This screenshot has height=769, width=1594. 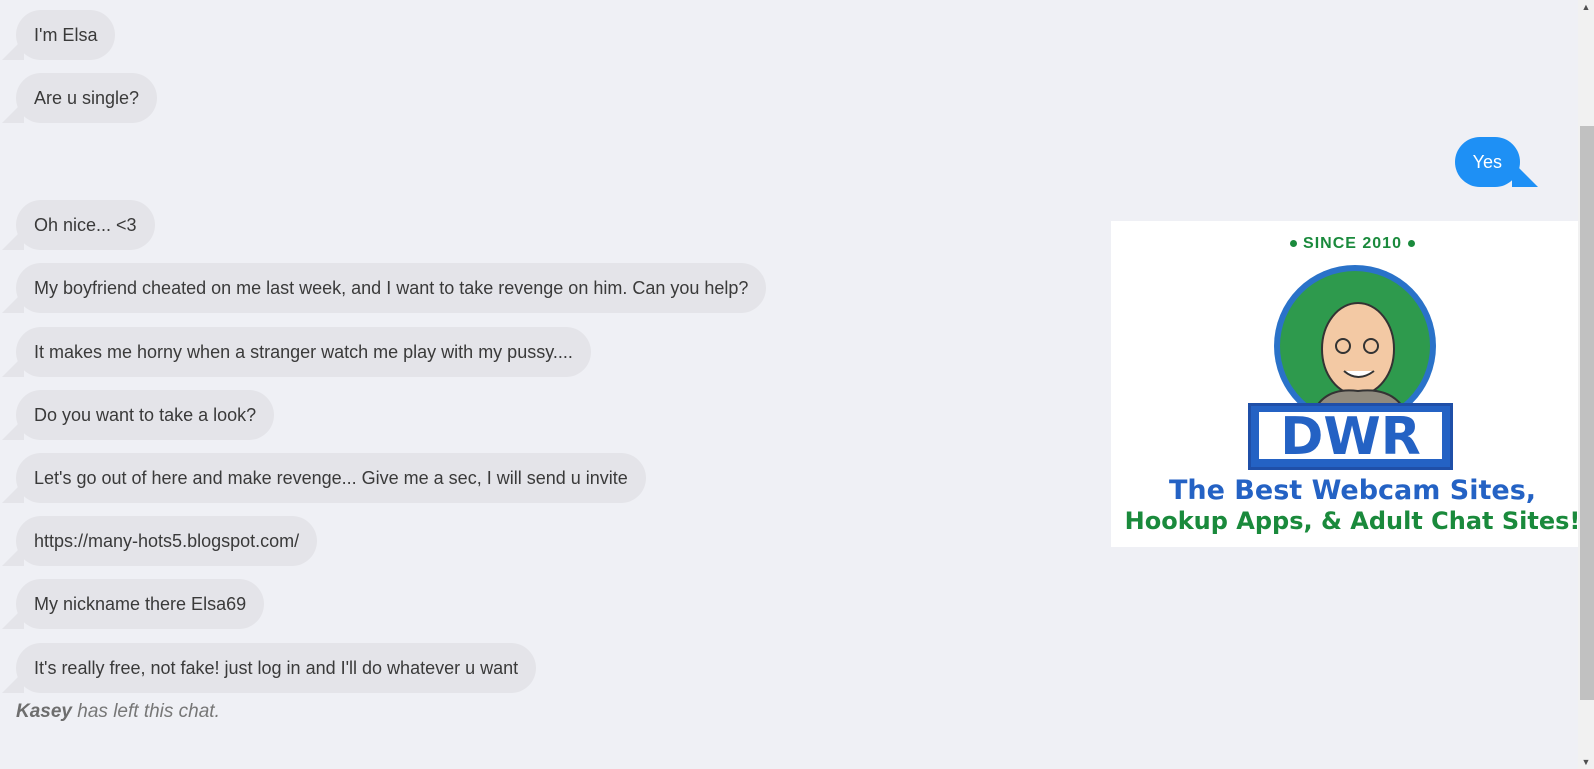 I want to click on ad-subheadline: Hookup Apps, & Adult Chat Sites!, so click(x=1352, y=521).